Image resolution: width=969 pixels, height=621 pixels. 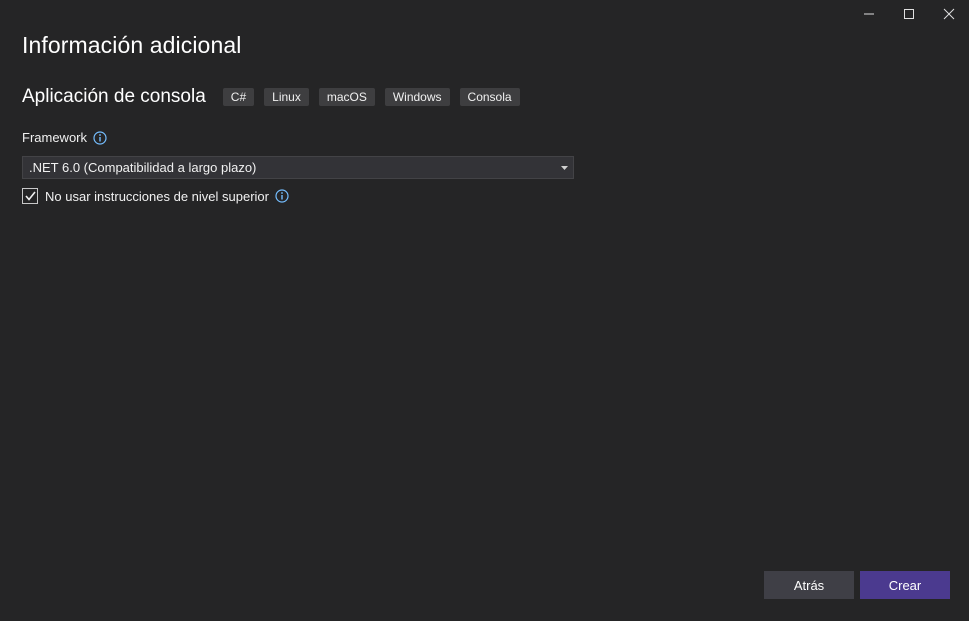 What do you see at coordinates (489, 97) in the screenshot?
I see `tag-project-type: Consola` at bounding box center [489, 97].